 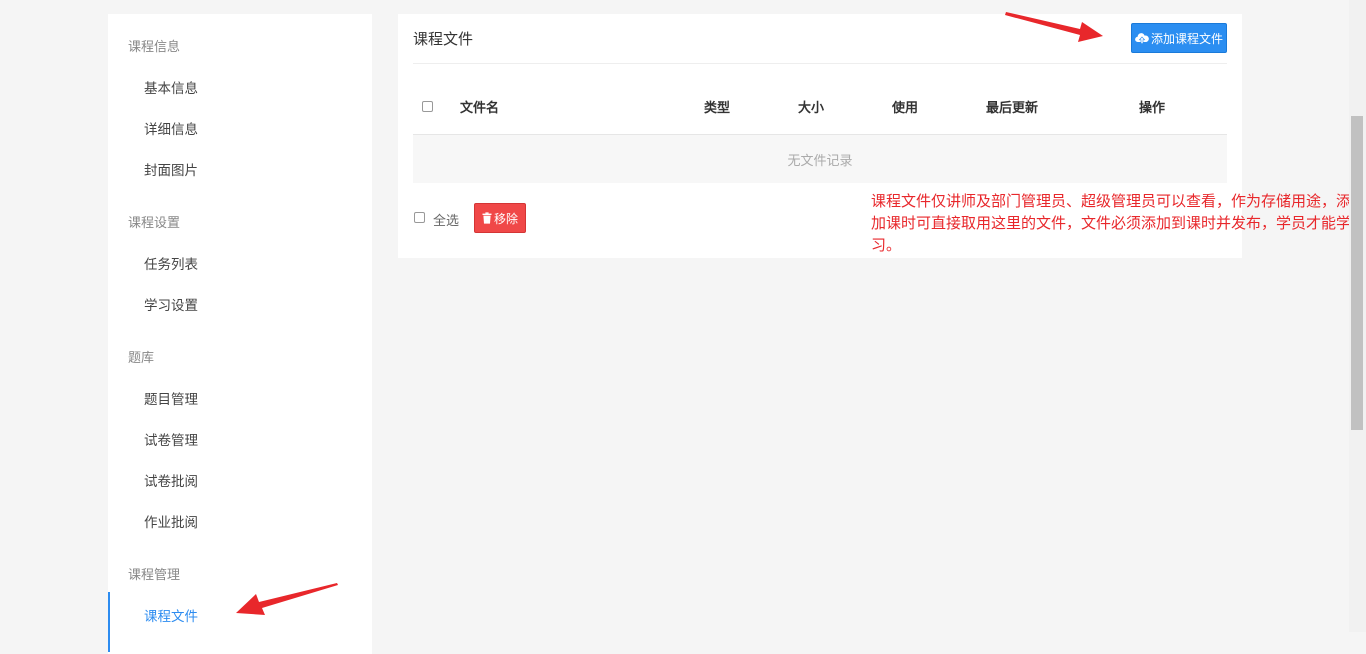 What do you see at coordinates (154, 47) in the screenshot?
I see `sidebar-group-course-info: 课程信息` at bounding box center [154, 47].